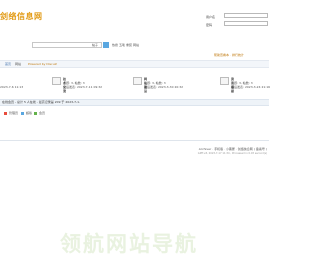 This screenshot has width=320, height=261. Describe the element at coordinates (22, 113) in the screenshot. I see `moderator-legend-icon` at that location.